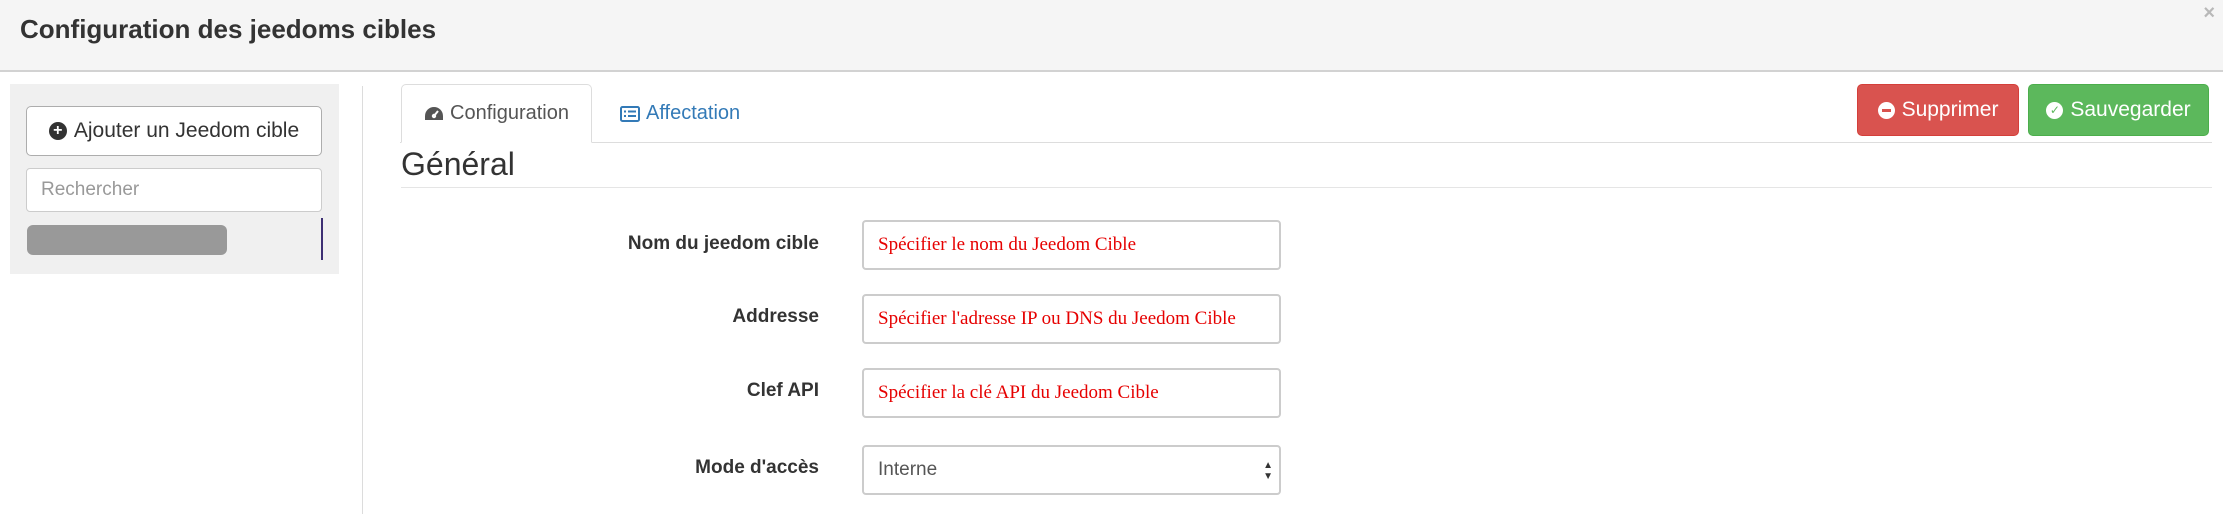 This screenshot has height=514, width=2223. I want to click on apikey-input, so click(1071, 393).